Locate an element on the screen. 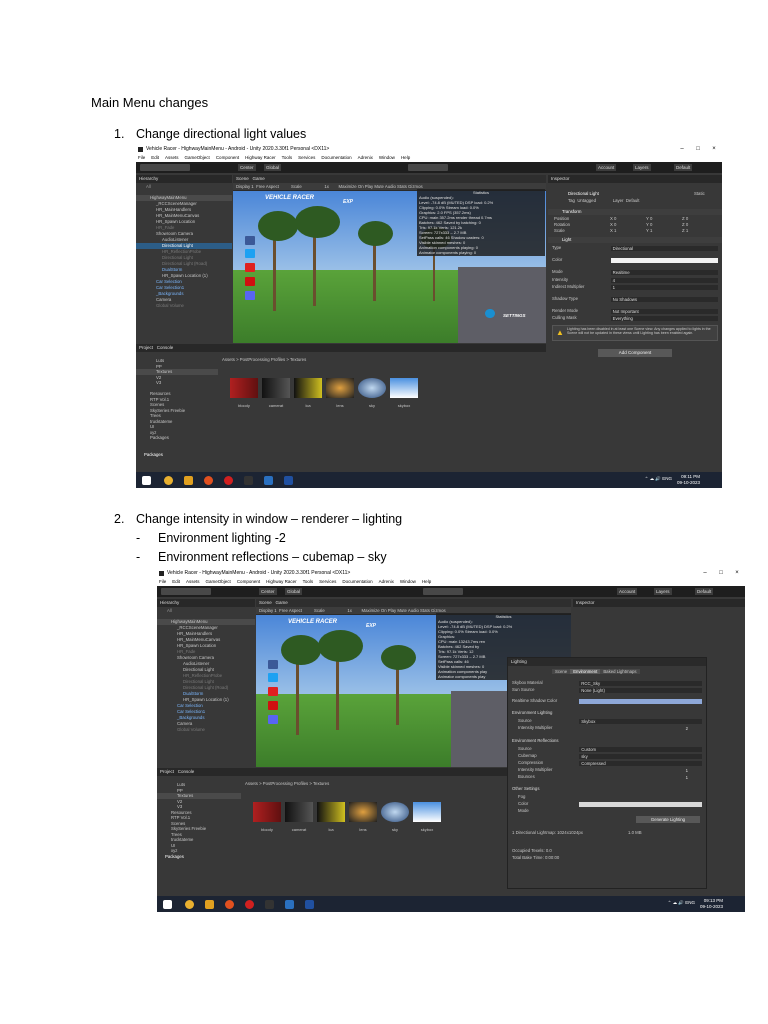 This screenshot has height=1024, width=768. stats-toggle: Stats is located at coordinates (425, 610).